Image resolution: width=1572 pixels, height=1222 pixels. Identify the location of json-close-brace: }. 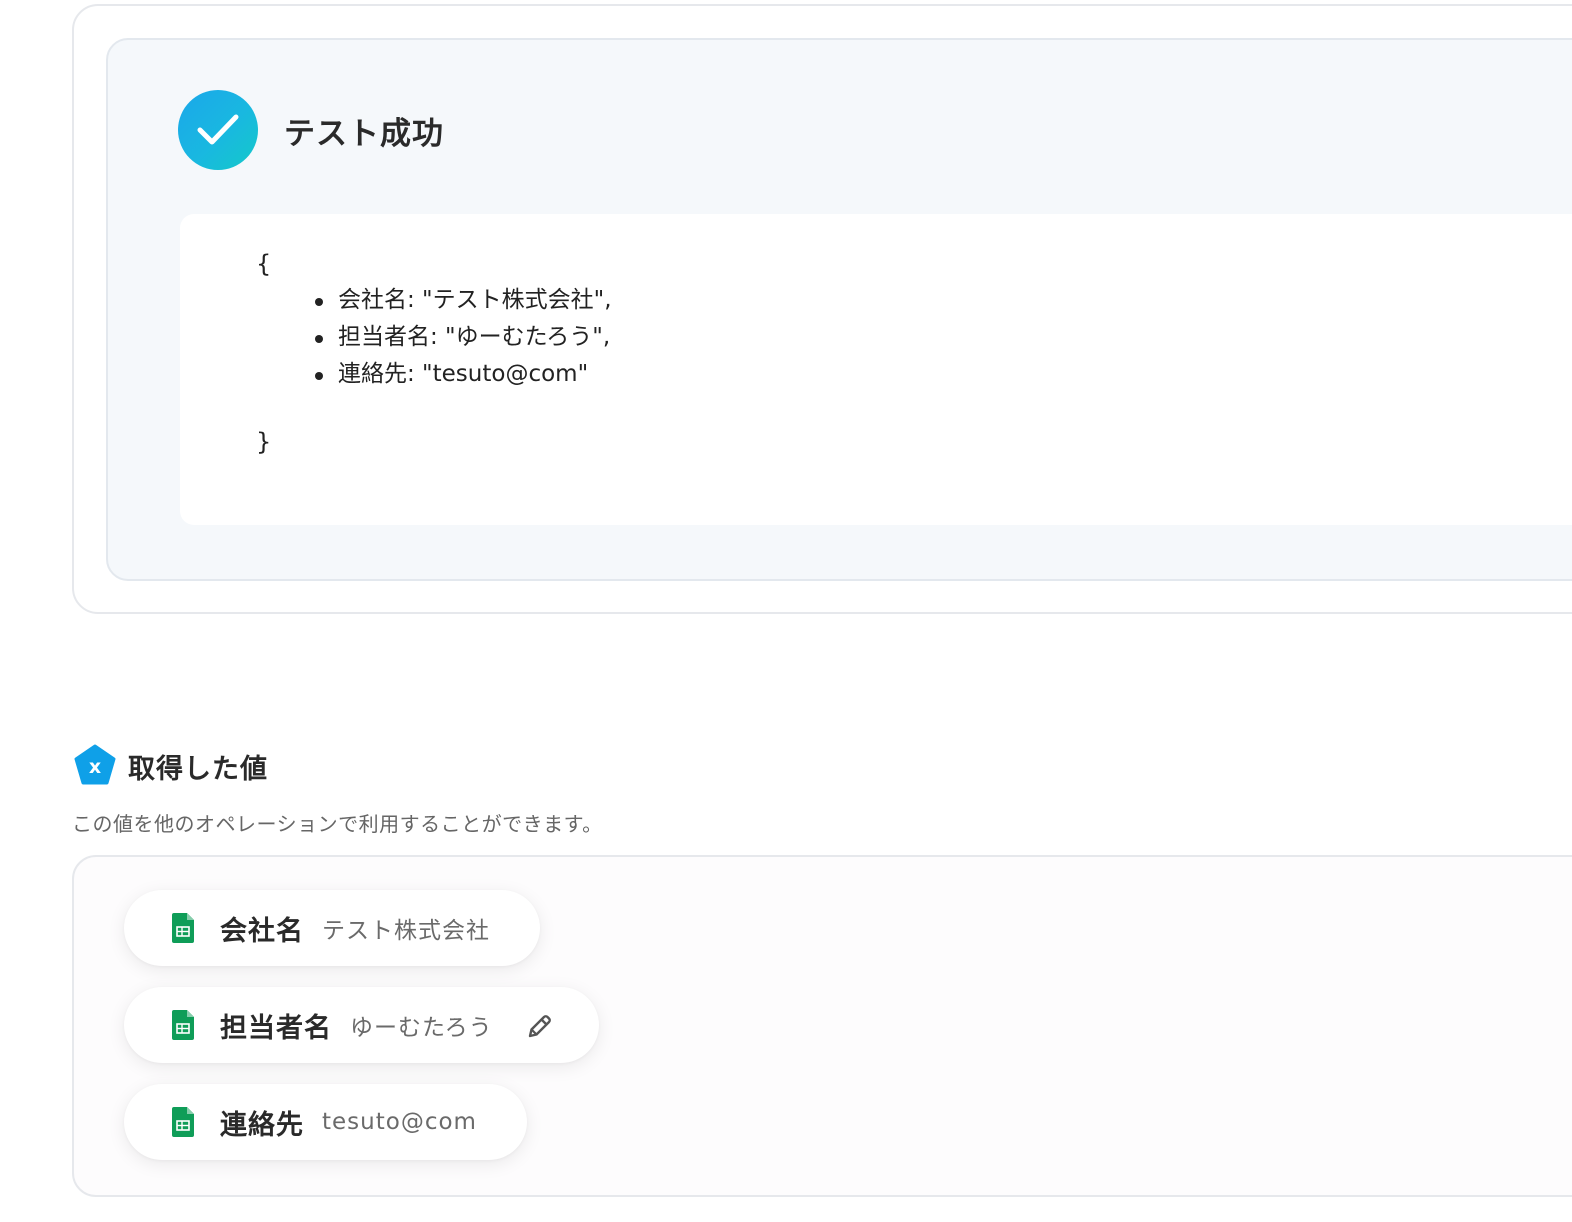
(264, 442).